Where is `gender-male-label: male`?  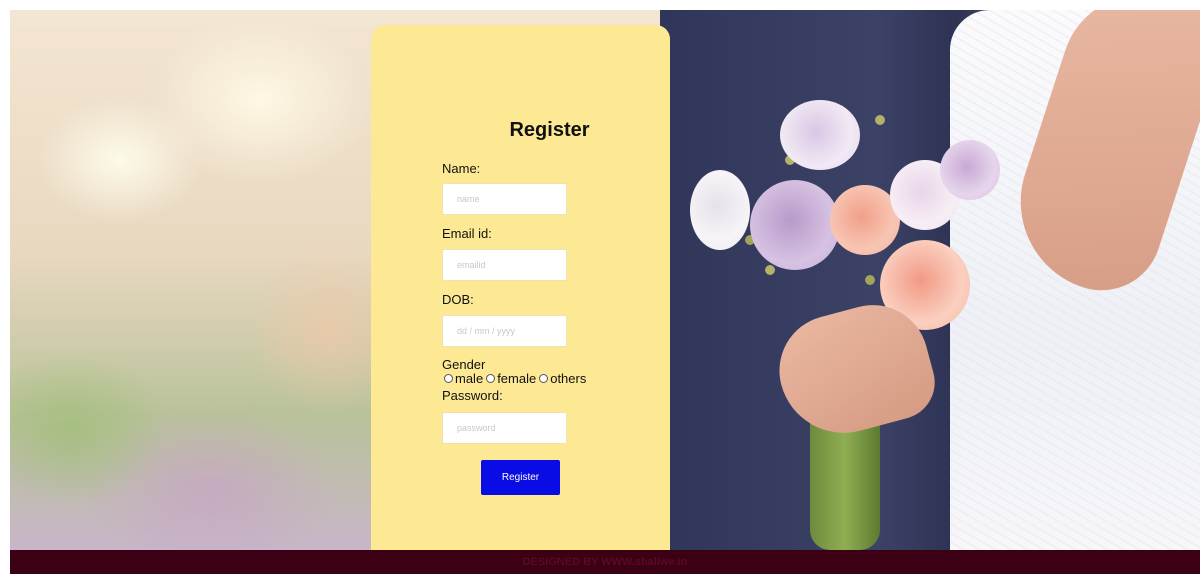
gender-male-label: male is located at coordinates (469, 378).